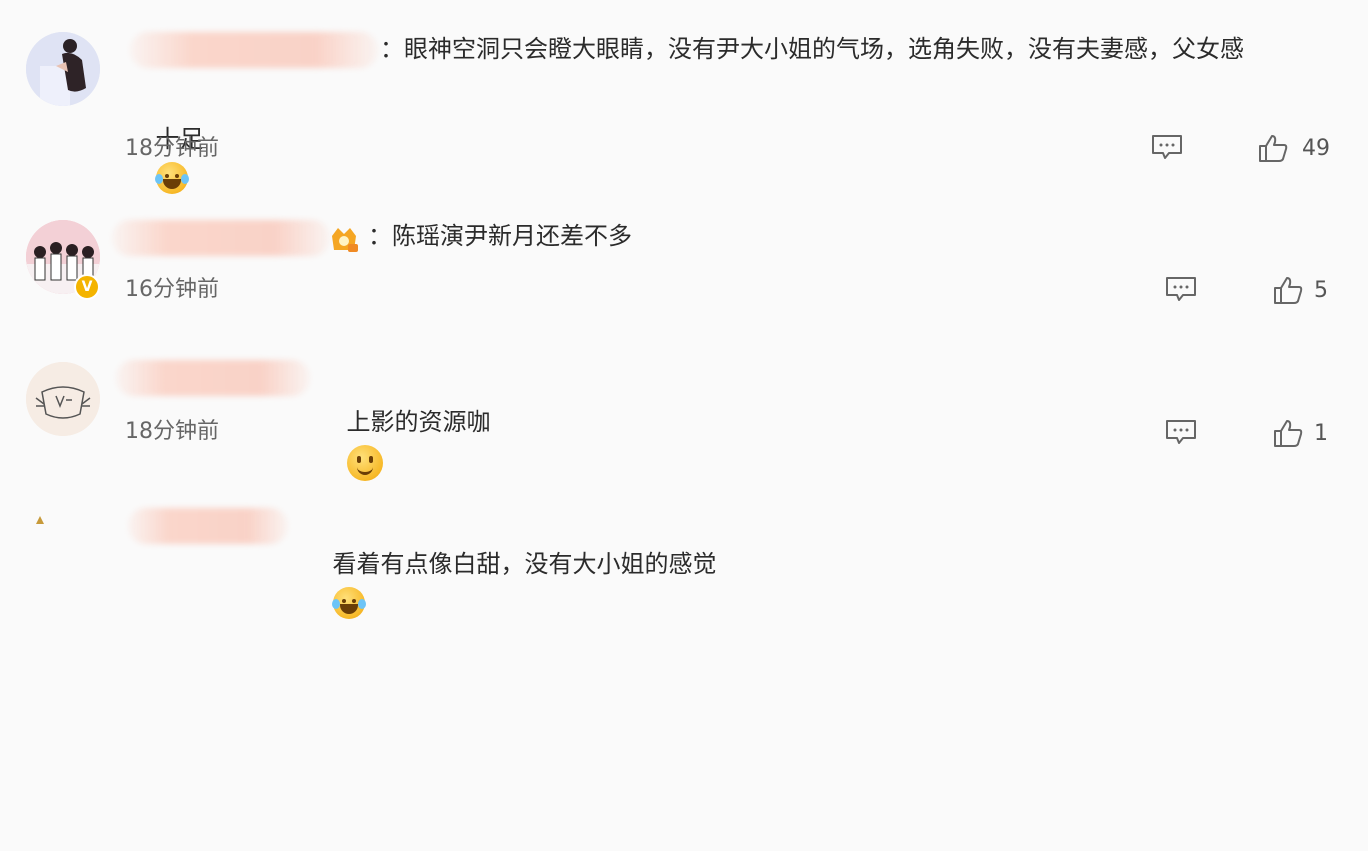  Describe the element at coordinates (1321, 290) in the screenshot. I see `like-count: 5` at that location.